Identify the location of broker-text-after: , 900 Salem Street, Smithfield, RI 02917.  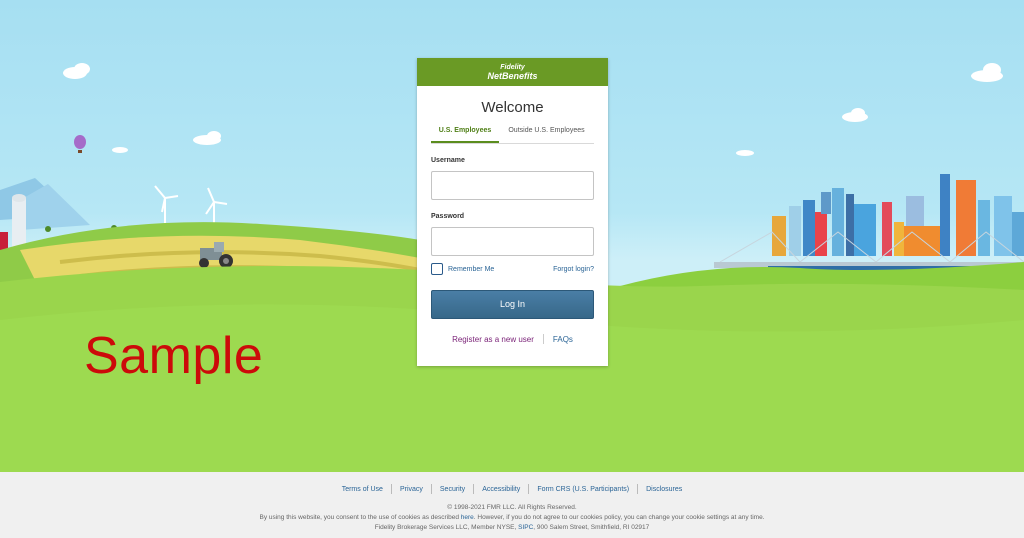
(591, 527).